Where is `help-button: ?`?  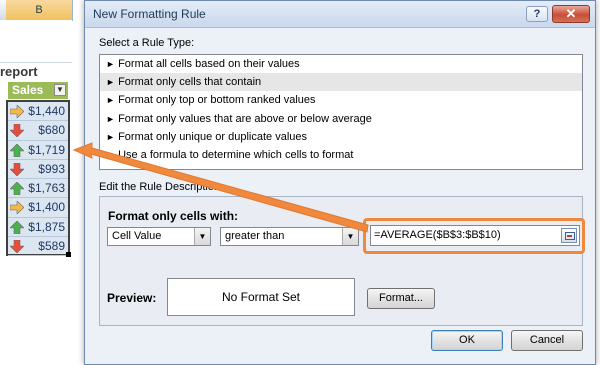 help-button: ? is located at coordinates (537, 14).